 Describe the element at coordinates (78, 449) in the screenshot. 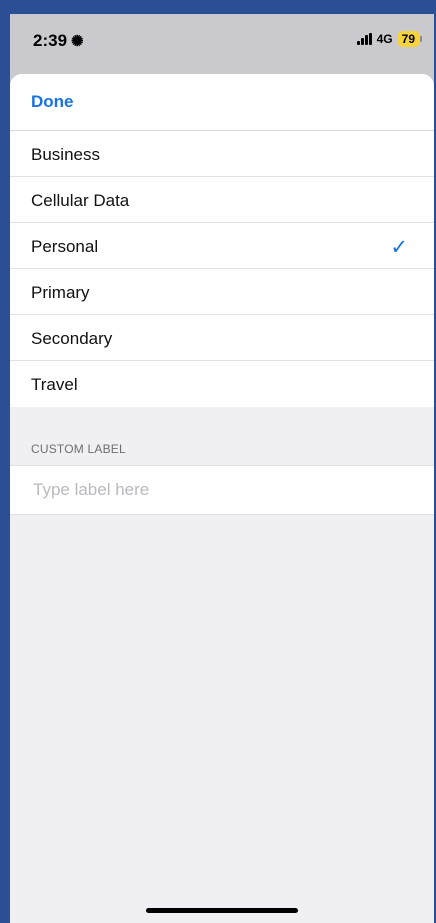

I see `custom-label-header: CUSTOM LABEL` at that location.